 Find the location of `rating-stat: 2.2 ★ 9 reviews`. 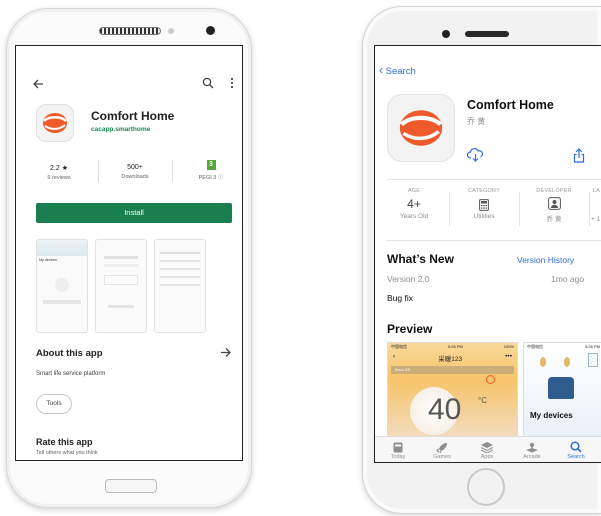

rating-stat: 2.2 ★ 9 reviews is located at coordinates (59, 172).